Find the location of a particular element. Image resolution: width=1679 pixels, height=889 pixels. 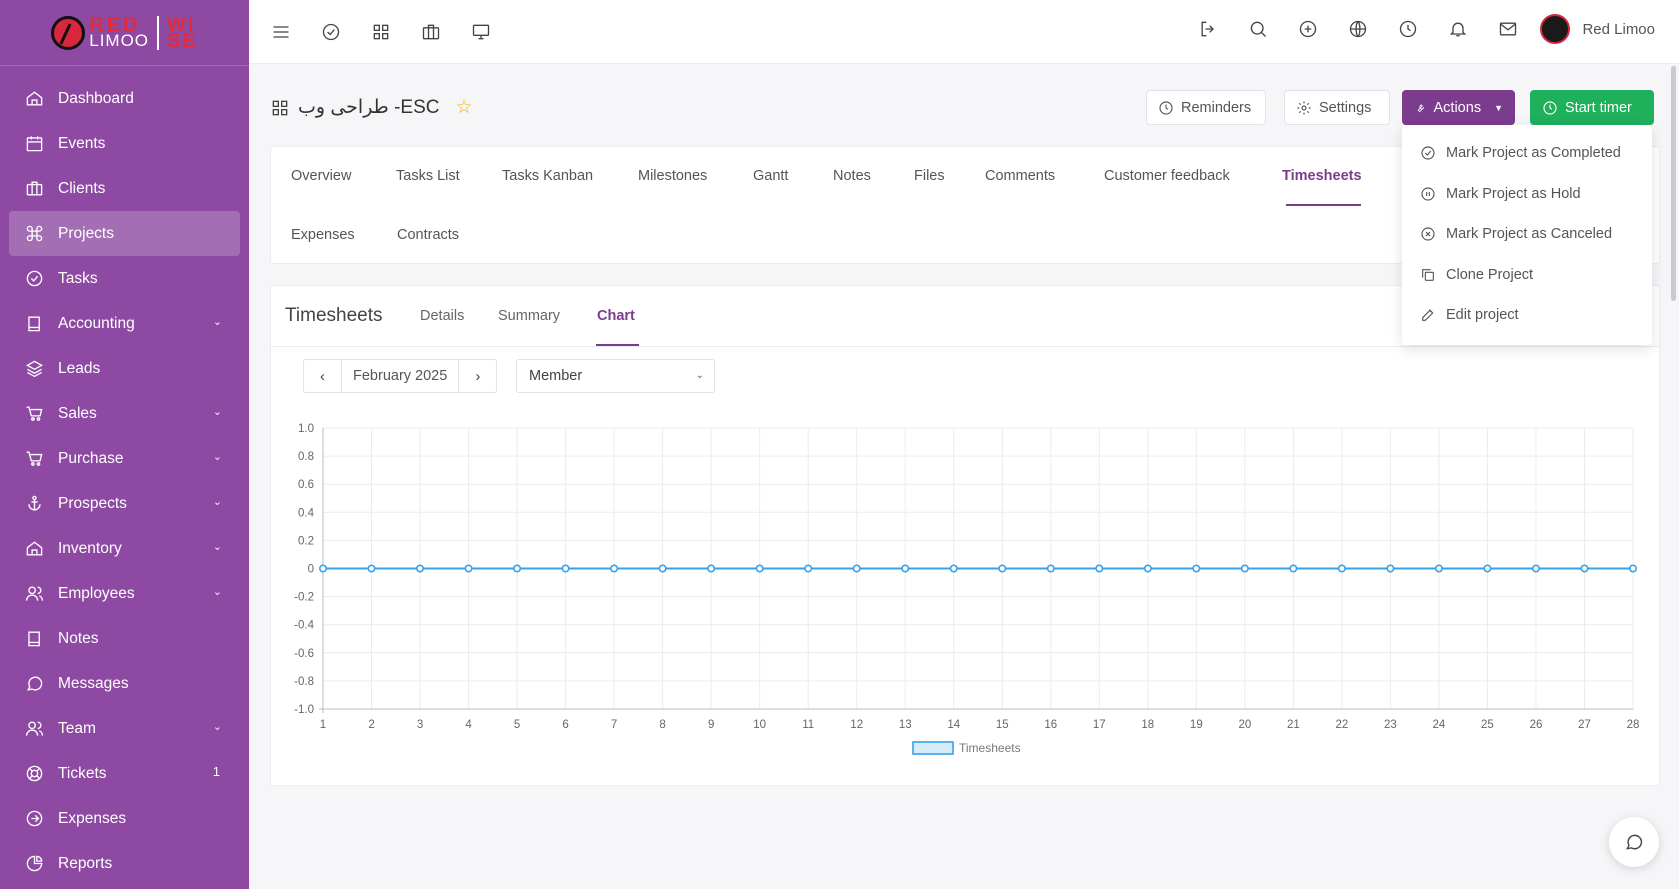

actions-button: Actions ▼ is located at coordinates (1458, 107).